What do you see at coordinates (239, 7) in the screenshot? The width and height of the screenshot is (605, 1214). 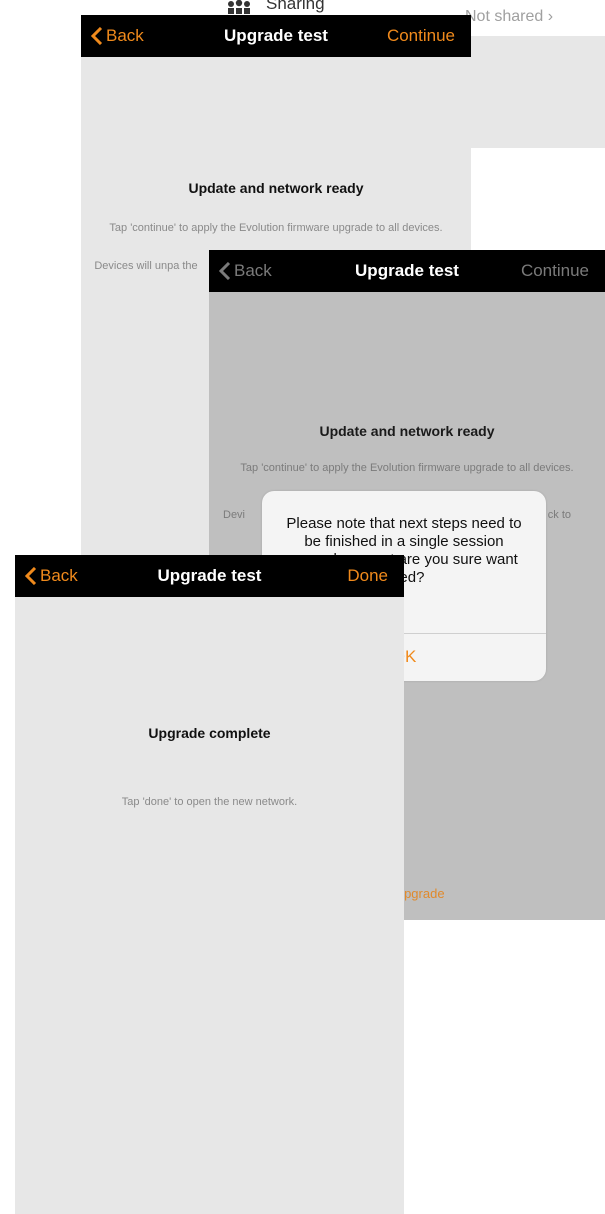 I see `people-icon` at bounding box center [239, 7].